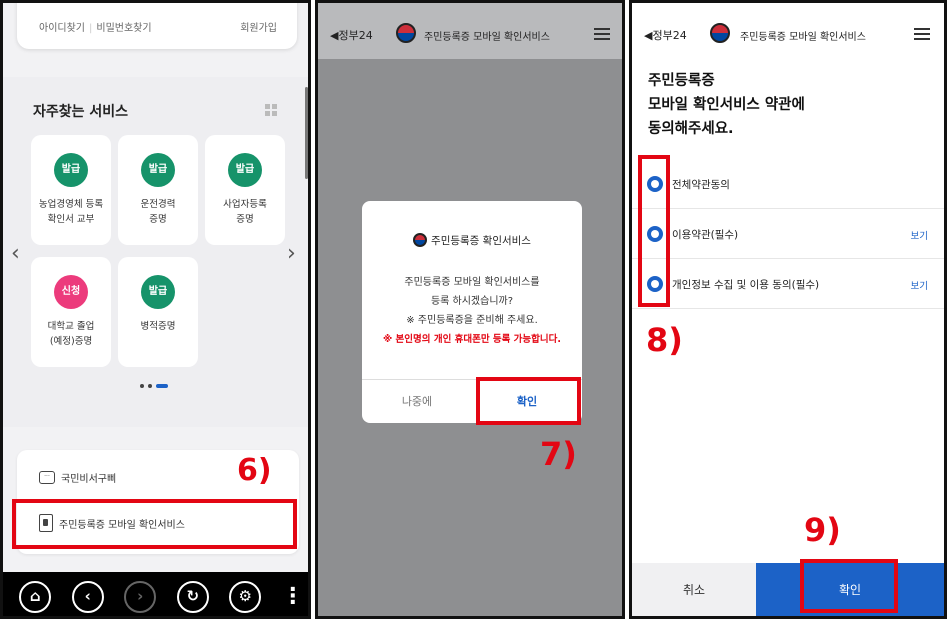  I want to click on title-line: 동의해주세요., so click(691, 129).